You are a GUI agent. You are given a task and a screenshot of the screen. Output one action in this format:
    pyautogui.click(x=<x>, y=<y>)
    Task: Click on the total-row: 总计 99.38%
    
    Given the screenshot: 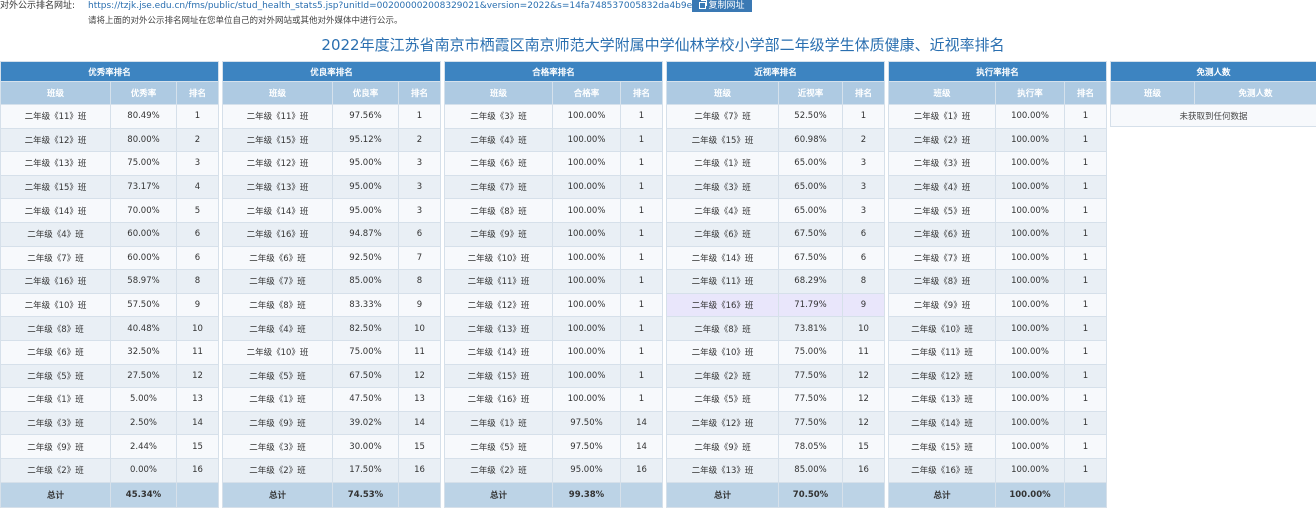 What is the action you would take?
    pyautogui.click(x=554, y=494)
    